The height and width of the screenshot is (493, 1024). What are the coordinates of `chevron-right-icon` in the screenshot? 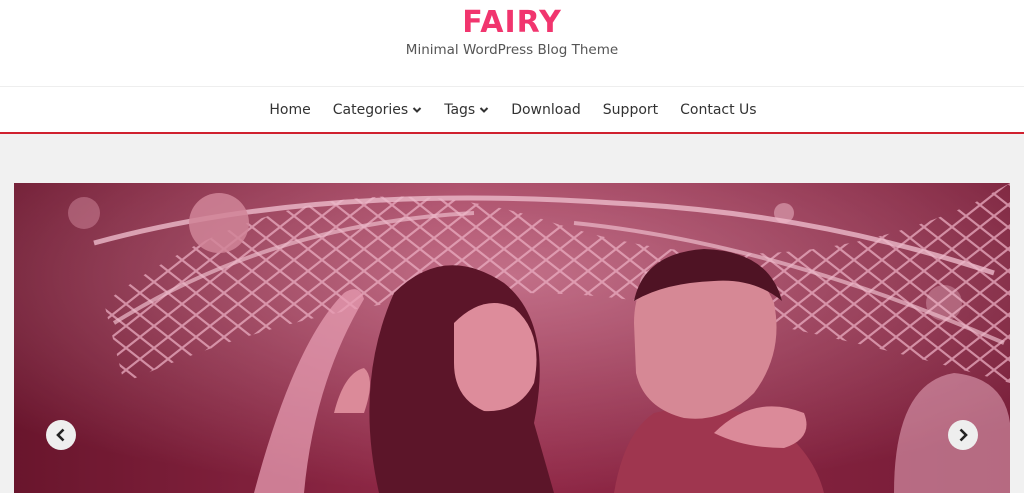 It's located at (963, 435).